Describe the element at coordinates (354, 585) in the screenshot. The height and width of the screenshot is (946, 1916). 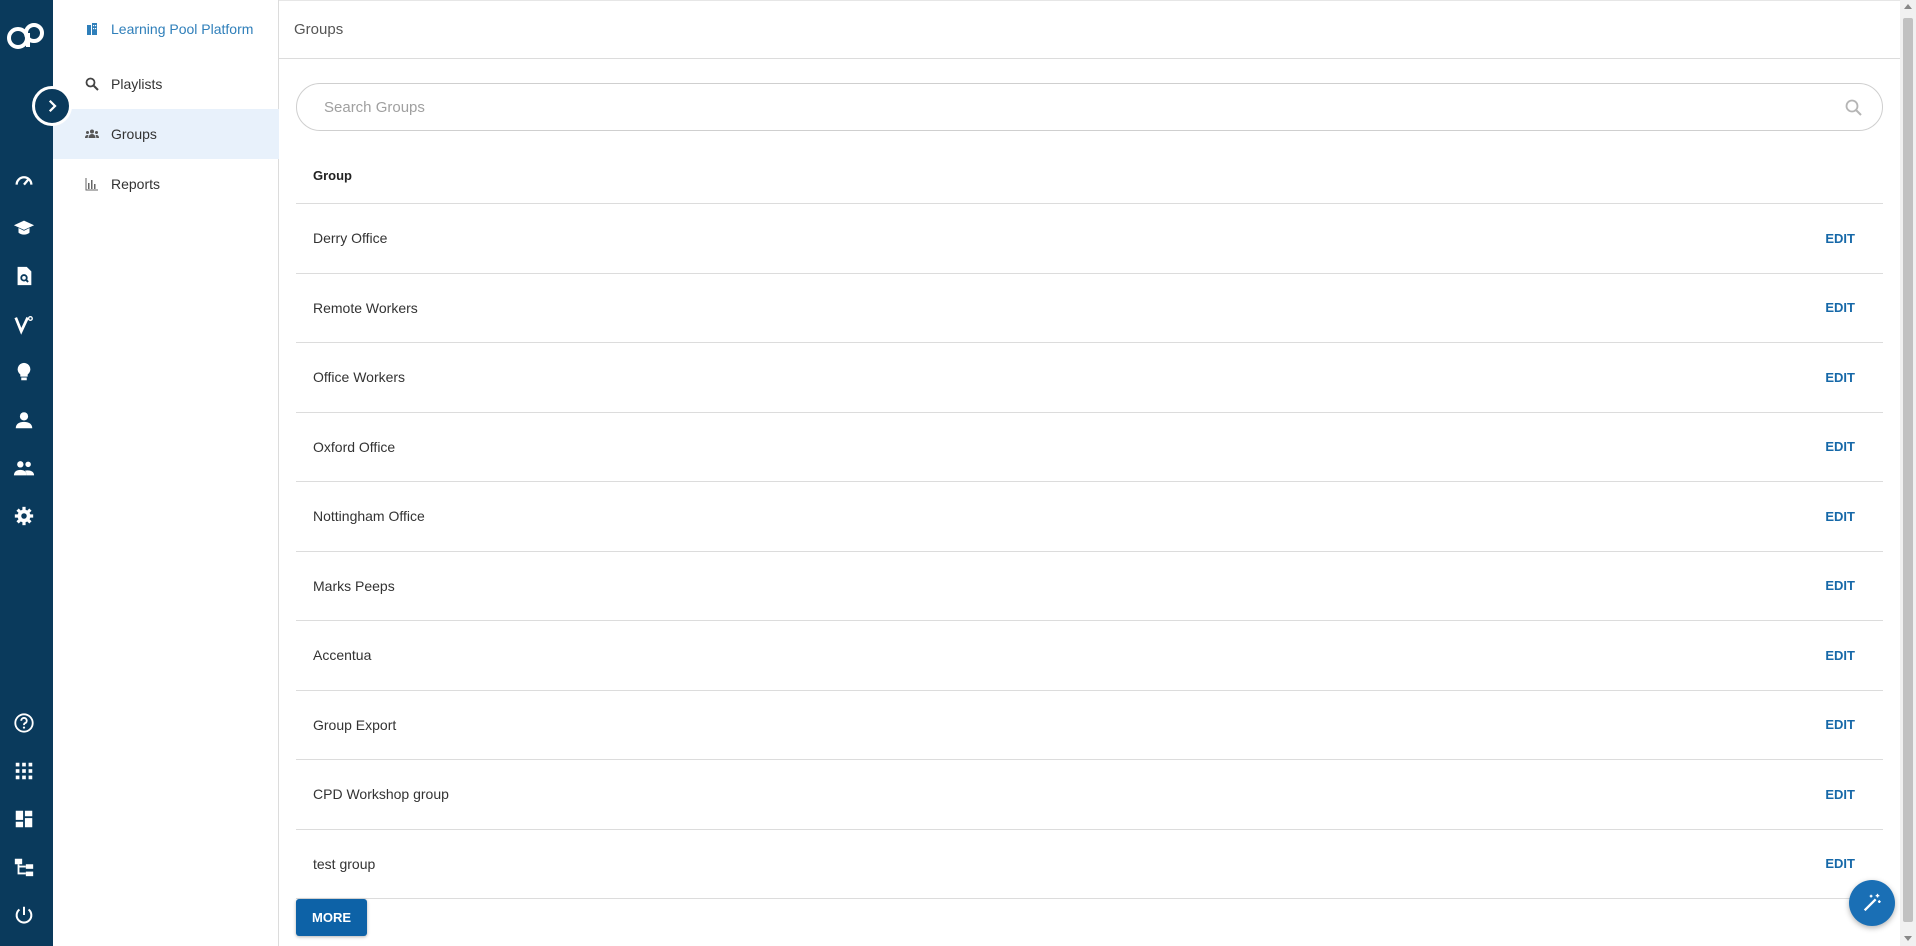
I see `group-name: Marks Peeps` at that location.